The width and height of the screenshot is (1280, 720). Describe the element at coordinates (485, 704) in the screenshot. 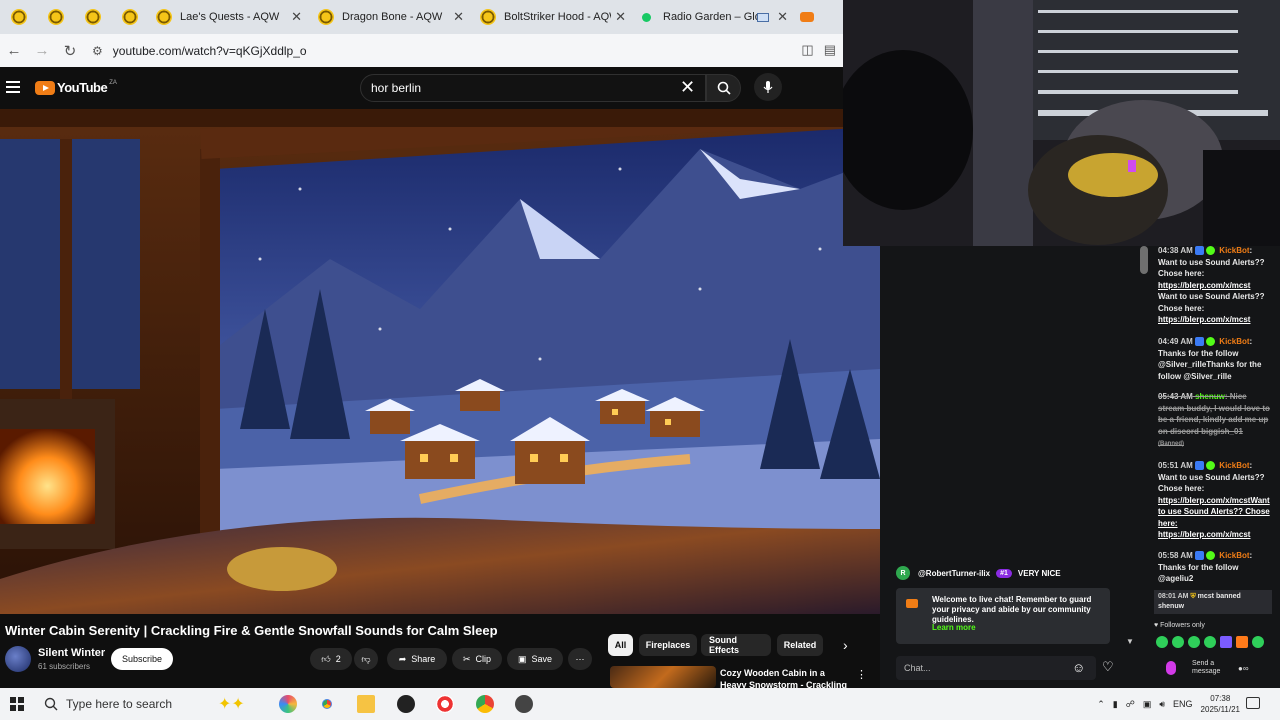

I see `chrome-alt-icon` at that location.